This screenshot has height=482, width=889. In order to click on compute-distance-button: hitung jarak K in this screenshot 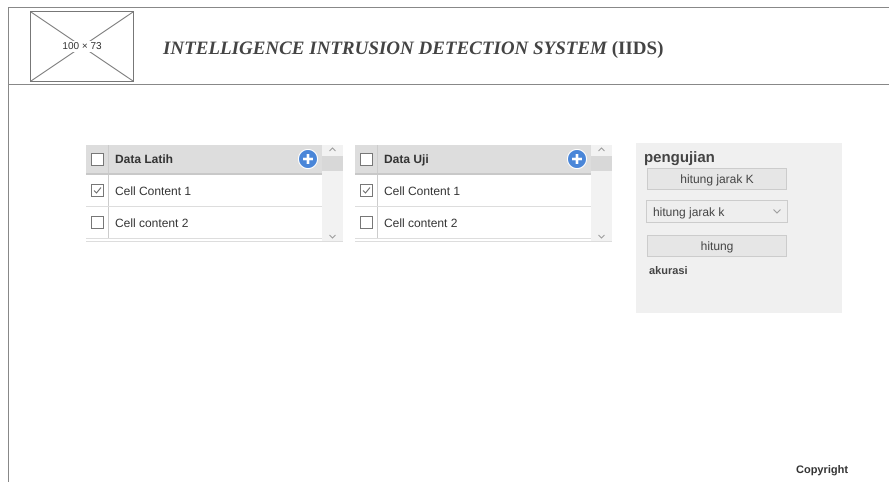, I will do `click(717, 179)`.